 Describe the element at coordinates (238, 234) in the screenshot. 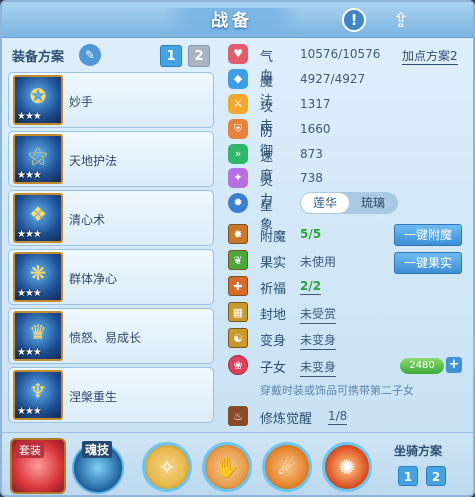

I see `enchant-icon: ✸` at that location.